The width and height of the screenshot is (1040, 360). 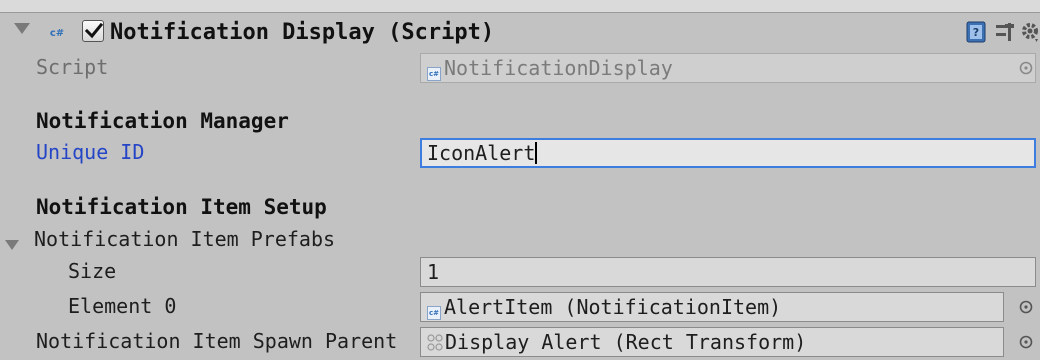 I want to click on help-book-icon: ?, so click(x=976, y=34).